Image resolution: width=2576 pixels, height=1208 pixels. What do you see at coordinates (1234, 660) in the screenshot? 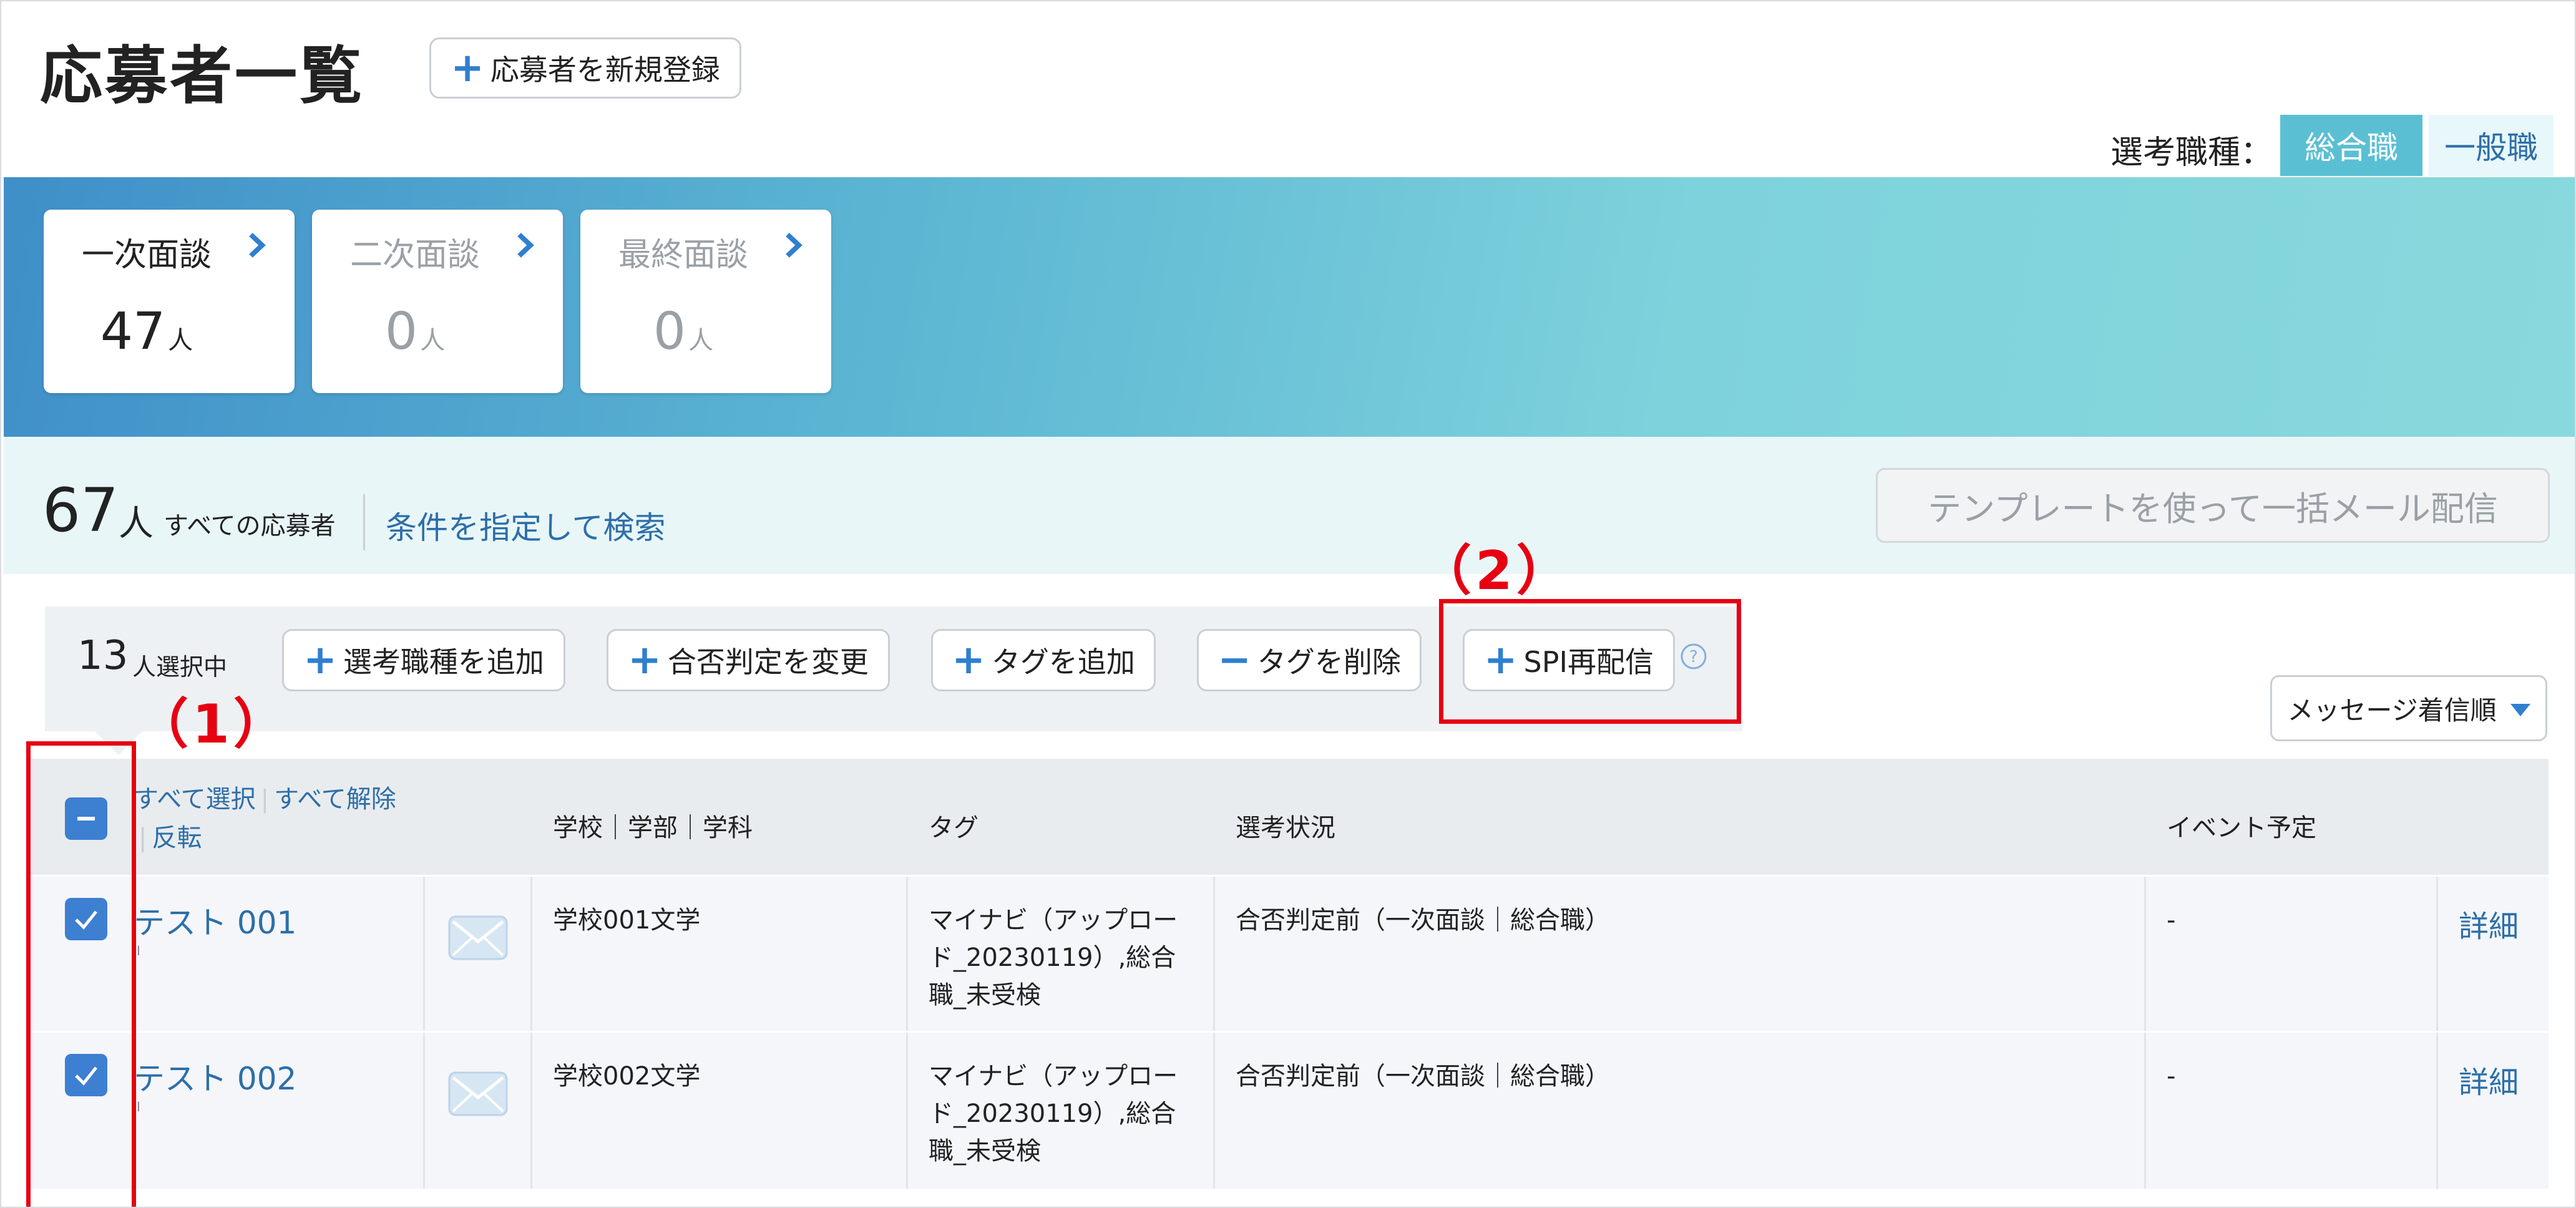
I see `minus-icon: −` at bounding box center [1234, 660].